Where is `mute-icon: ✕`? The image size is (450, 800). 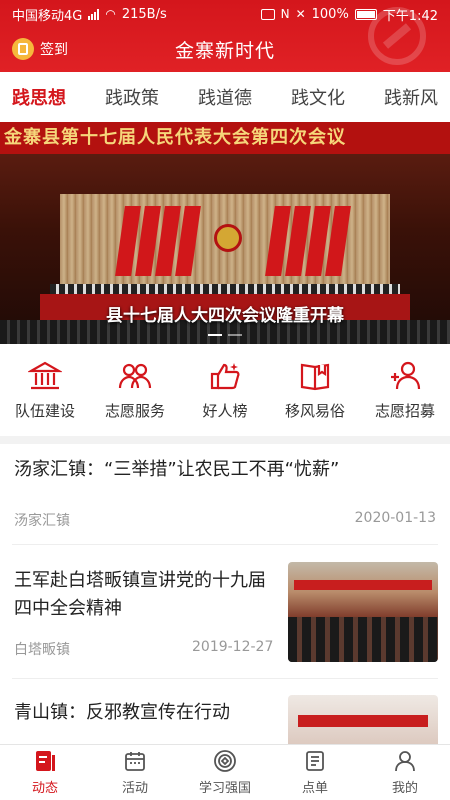 mute-icon: ✕ is located at coordinates (300, 14).